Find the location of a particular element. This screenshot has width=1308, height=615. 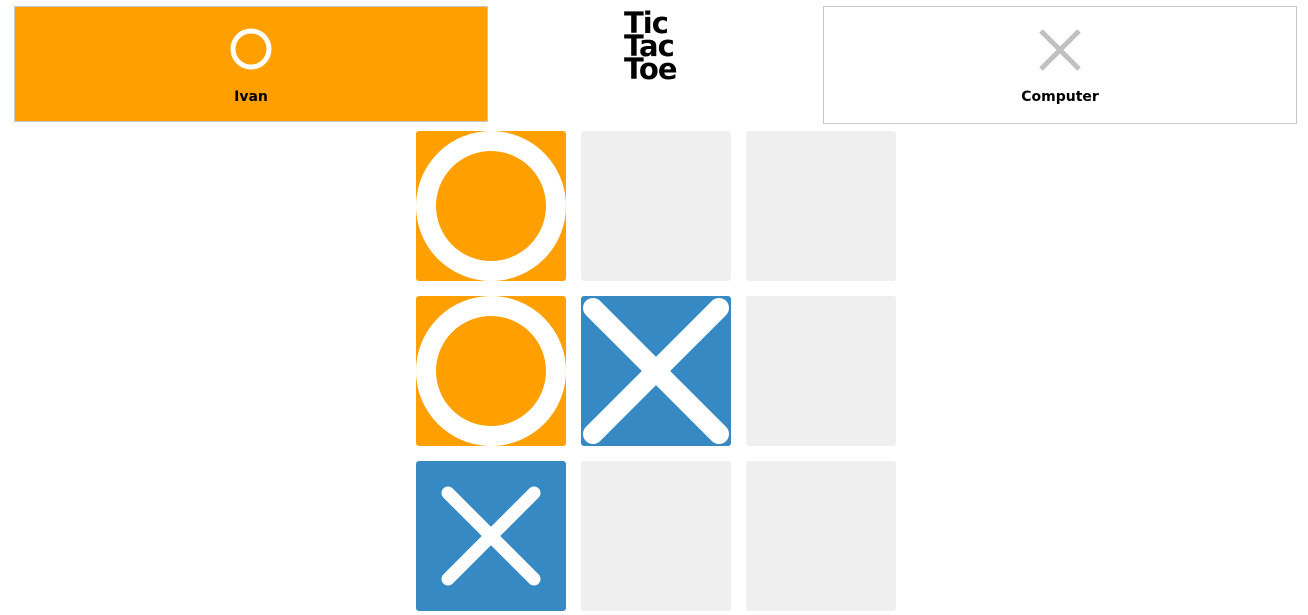

player-name: Ivan is located at coordinates (251, 97).